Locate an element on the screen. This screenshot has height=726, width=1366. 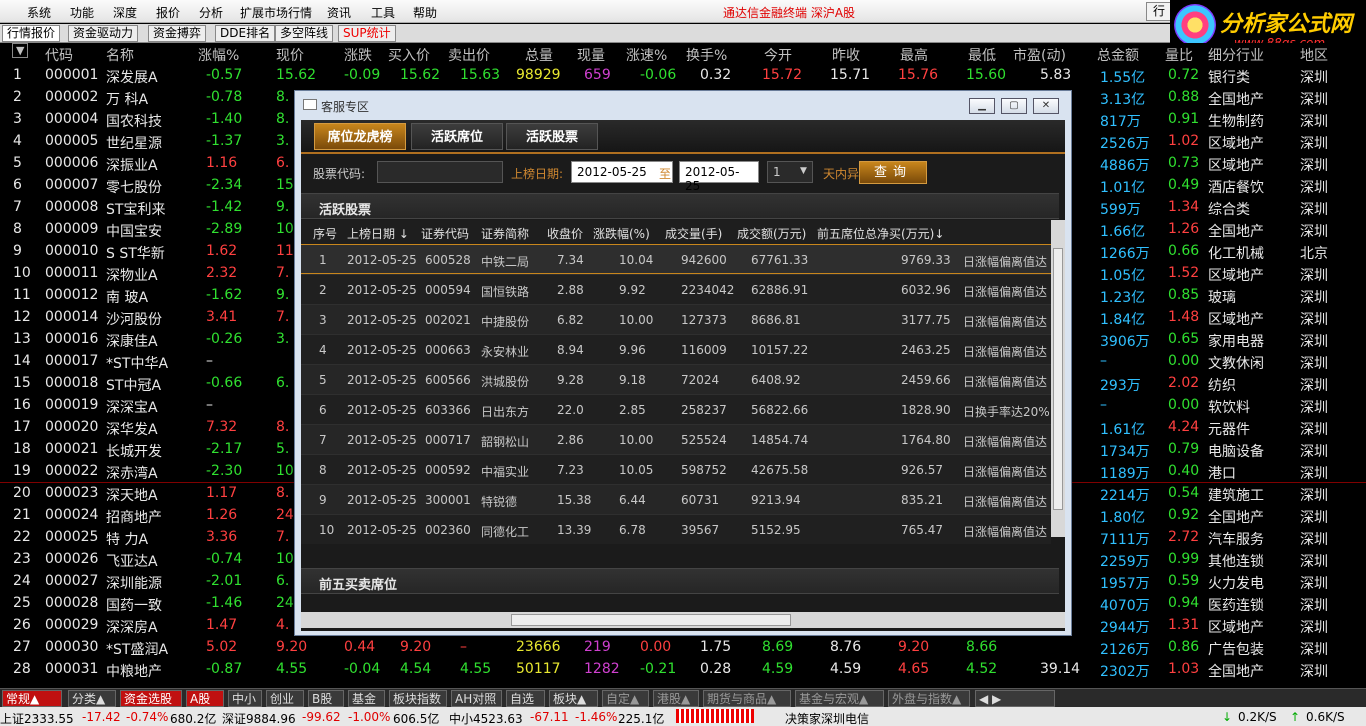
col-high: 最高 is located at coordinates (914, 55).